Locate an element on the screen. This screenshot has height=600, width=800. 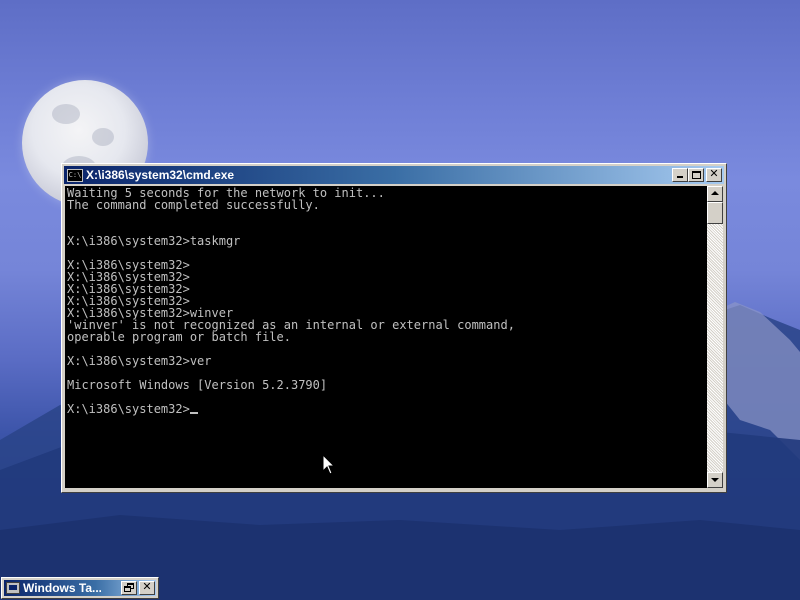
task-manager-close-button: ✕ is located at coordinates (147, 587).